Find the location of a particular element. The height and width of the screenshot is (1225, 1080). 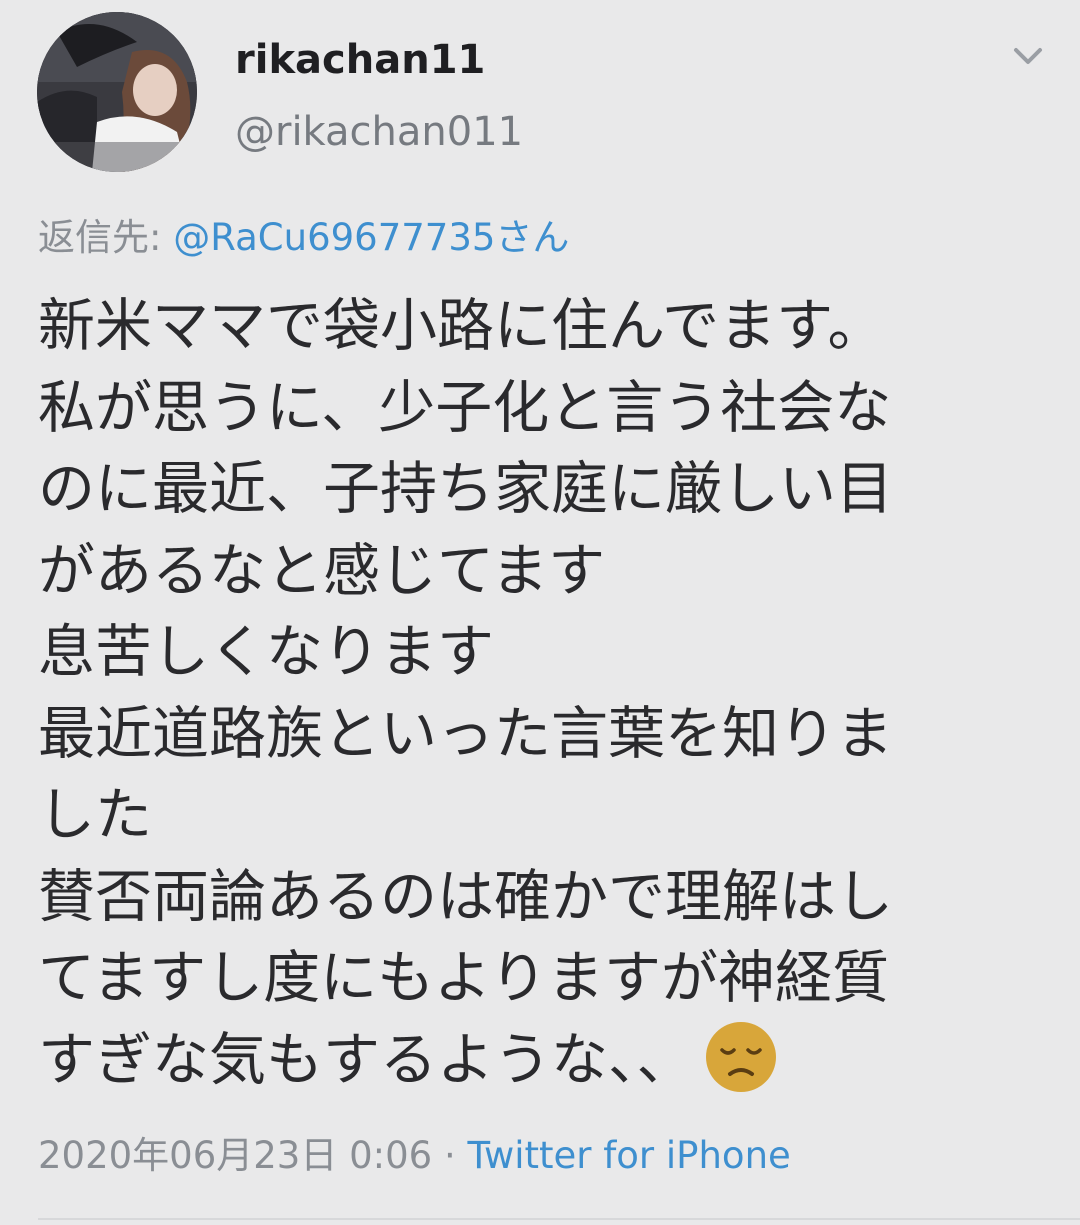

tweet-line: 最近道路族といった言葉を知りま is located at coordinates (465, 733).